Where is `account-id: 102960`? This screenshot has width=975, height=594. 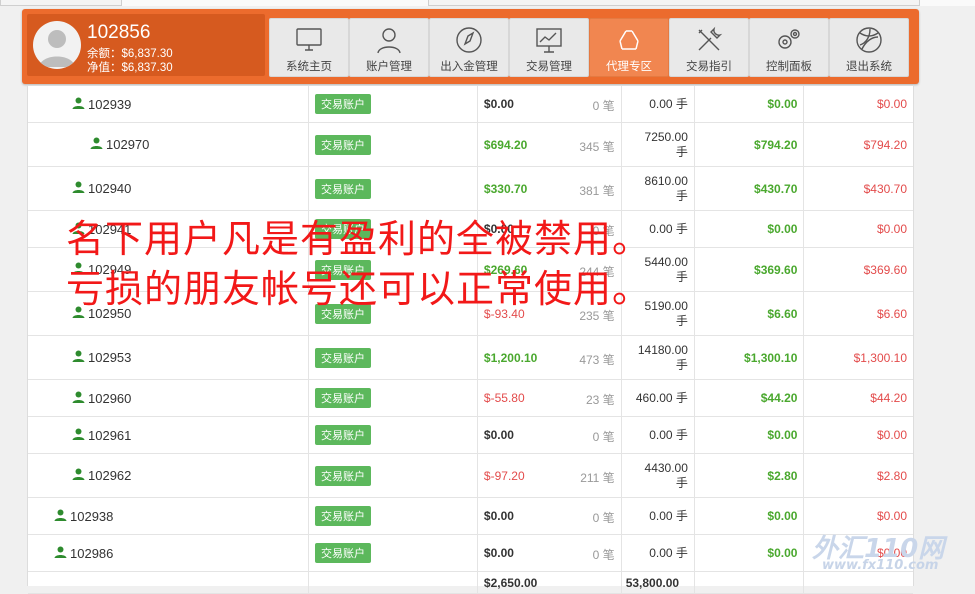 account-id: 102960 is located at coordinates (109, 398).